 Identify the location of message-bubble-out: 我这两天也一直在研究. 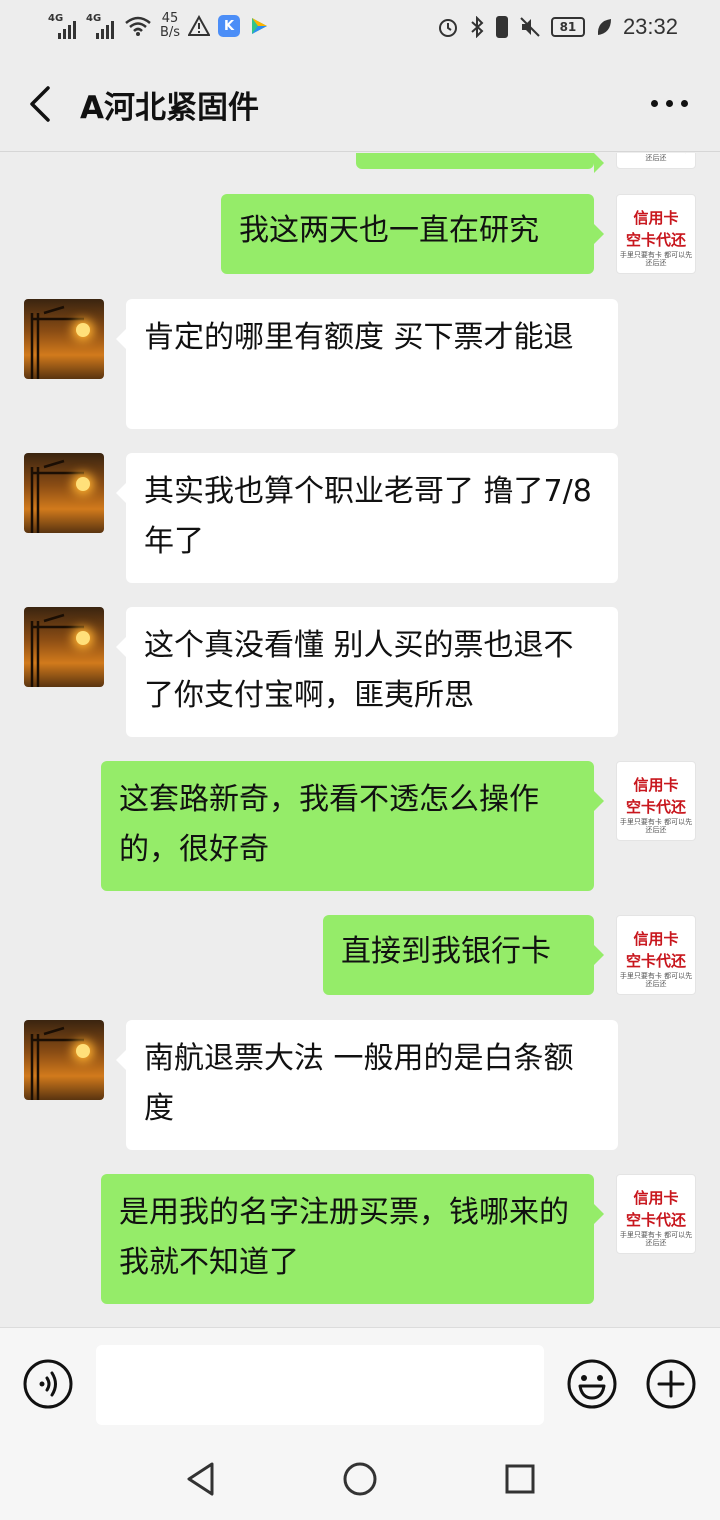
(412, 234).